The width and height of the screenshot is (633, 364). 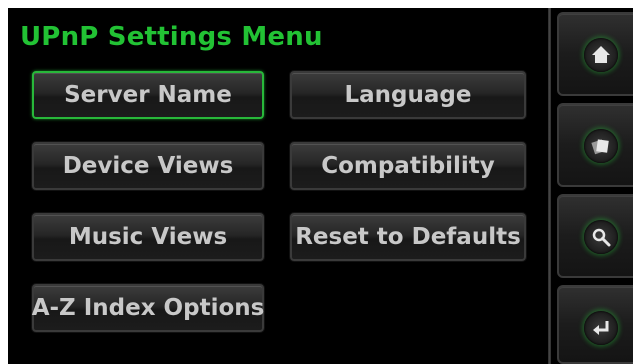 I want to click on language-button: Language, so click(x=408, y=95).